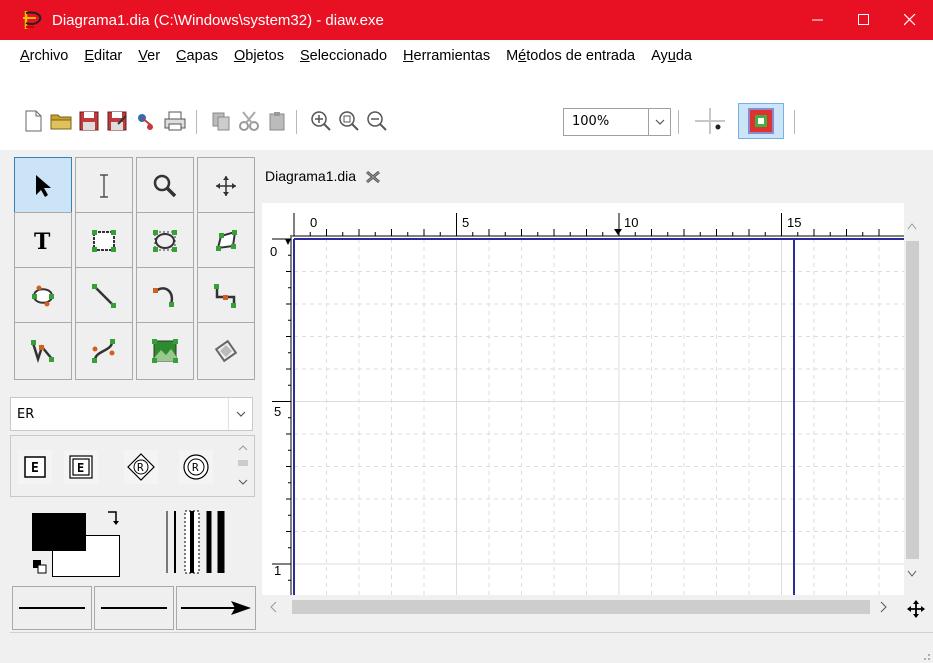  What do you see at coordinates (165, 241) in the screenshot?
I see `ellipse-tool` at bounding box center [165, 241].